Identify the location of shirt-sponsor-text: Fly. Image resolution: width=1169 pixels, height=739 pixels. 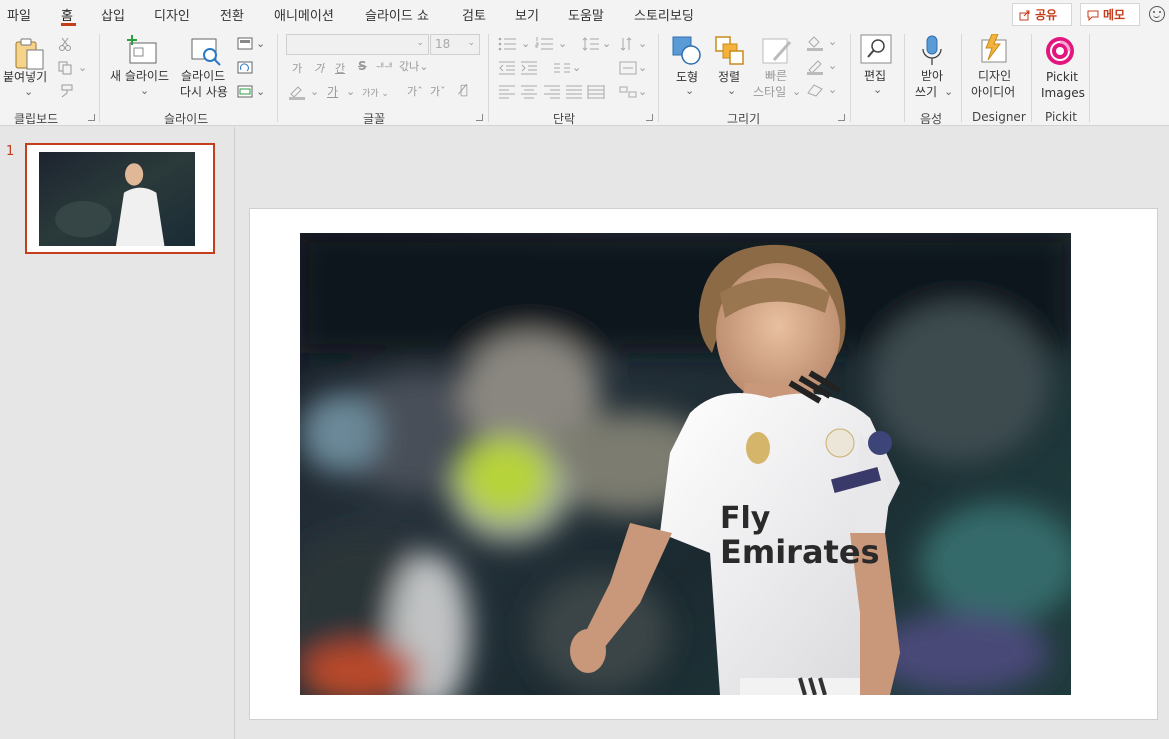
(745, 518).